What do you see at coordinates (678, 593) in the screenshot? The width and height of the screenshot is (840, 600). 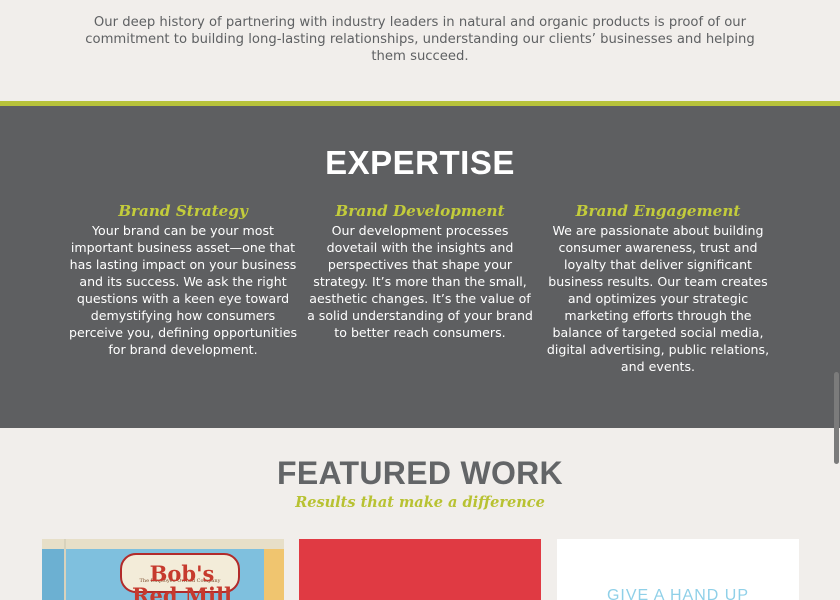 I see `card-title: GIVE A HAND UP` at bounding box center [678, 593].